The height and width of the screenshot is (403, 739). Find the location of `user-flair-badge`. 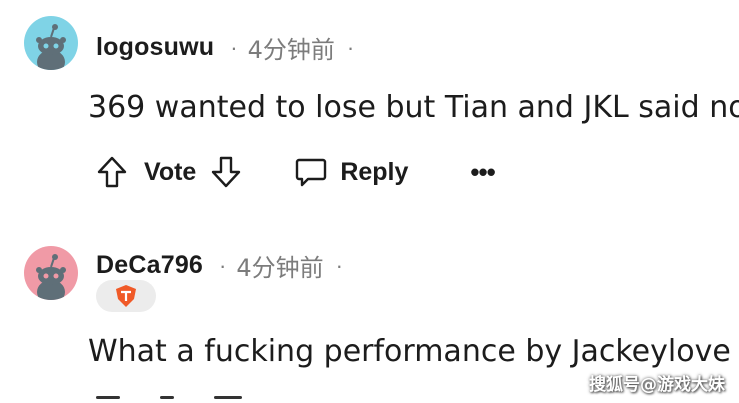

user-flair-badge is located at coordinates (126, 296).